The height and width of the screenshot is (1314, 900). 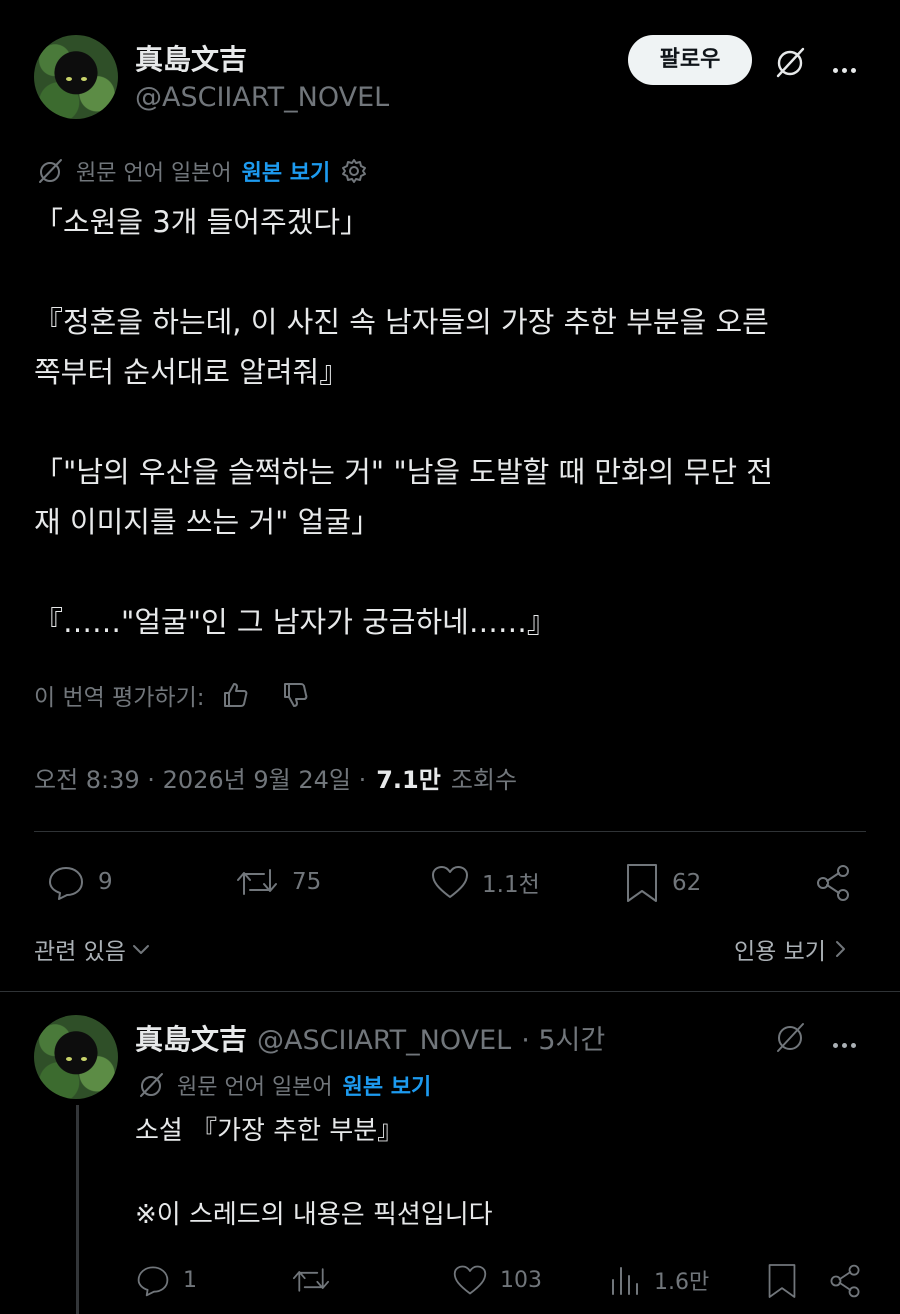 What do you see at coordinates (190, 1280) in the screenshot?
I see `reply-reply-count: 1` at bounding box center [190, 1280].